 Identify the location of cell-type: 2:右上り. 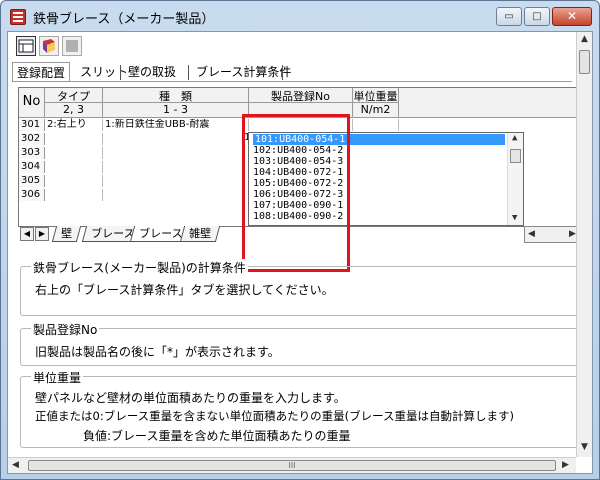
(74, 125).